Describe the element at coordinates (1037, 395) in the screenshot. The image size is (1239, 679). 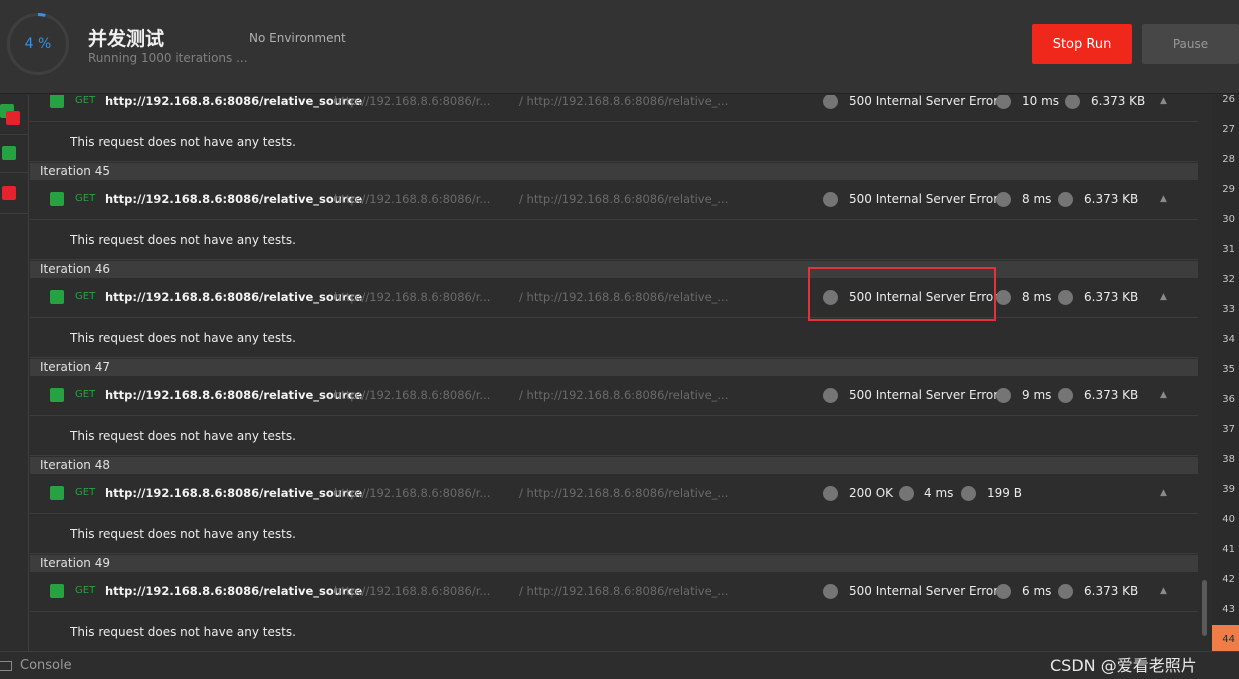
I see `response-time: 9 ms` at that location.